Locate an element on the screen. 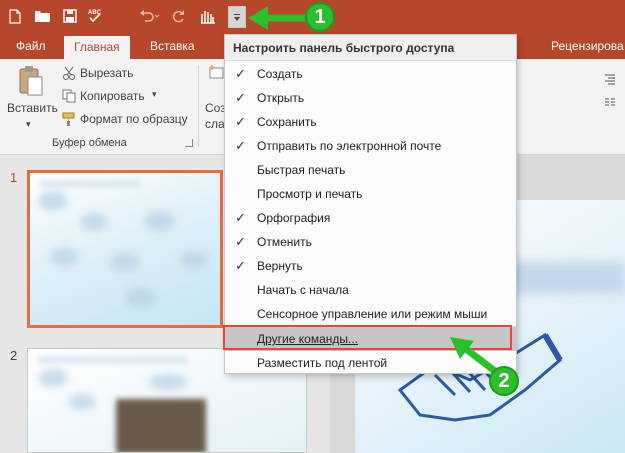 The image size is (625, 453). menu-item-create: ✓ Создать is located at coordinates (370, 74).